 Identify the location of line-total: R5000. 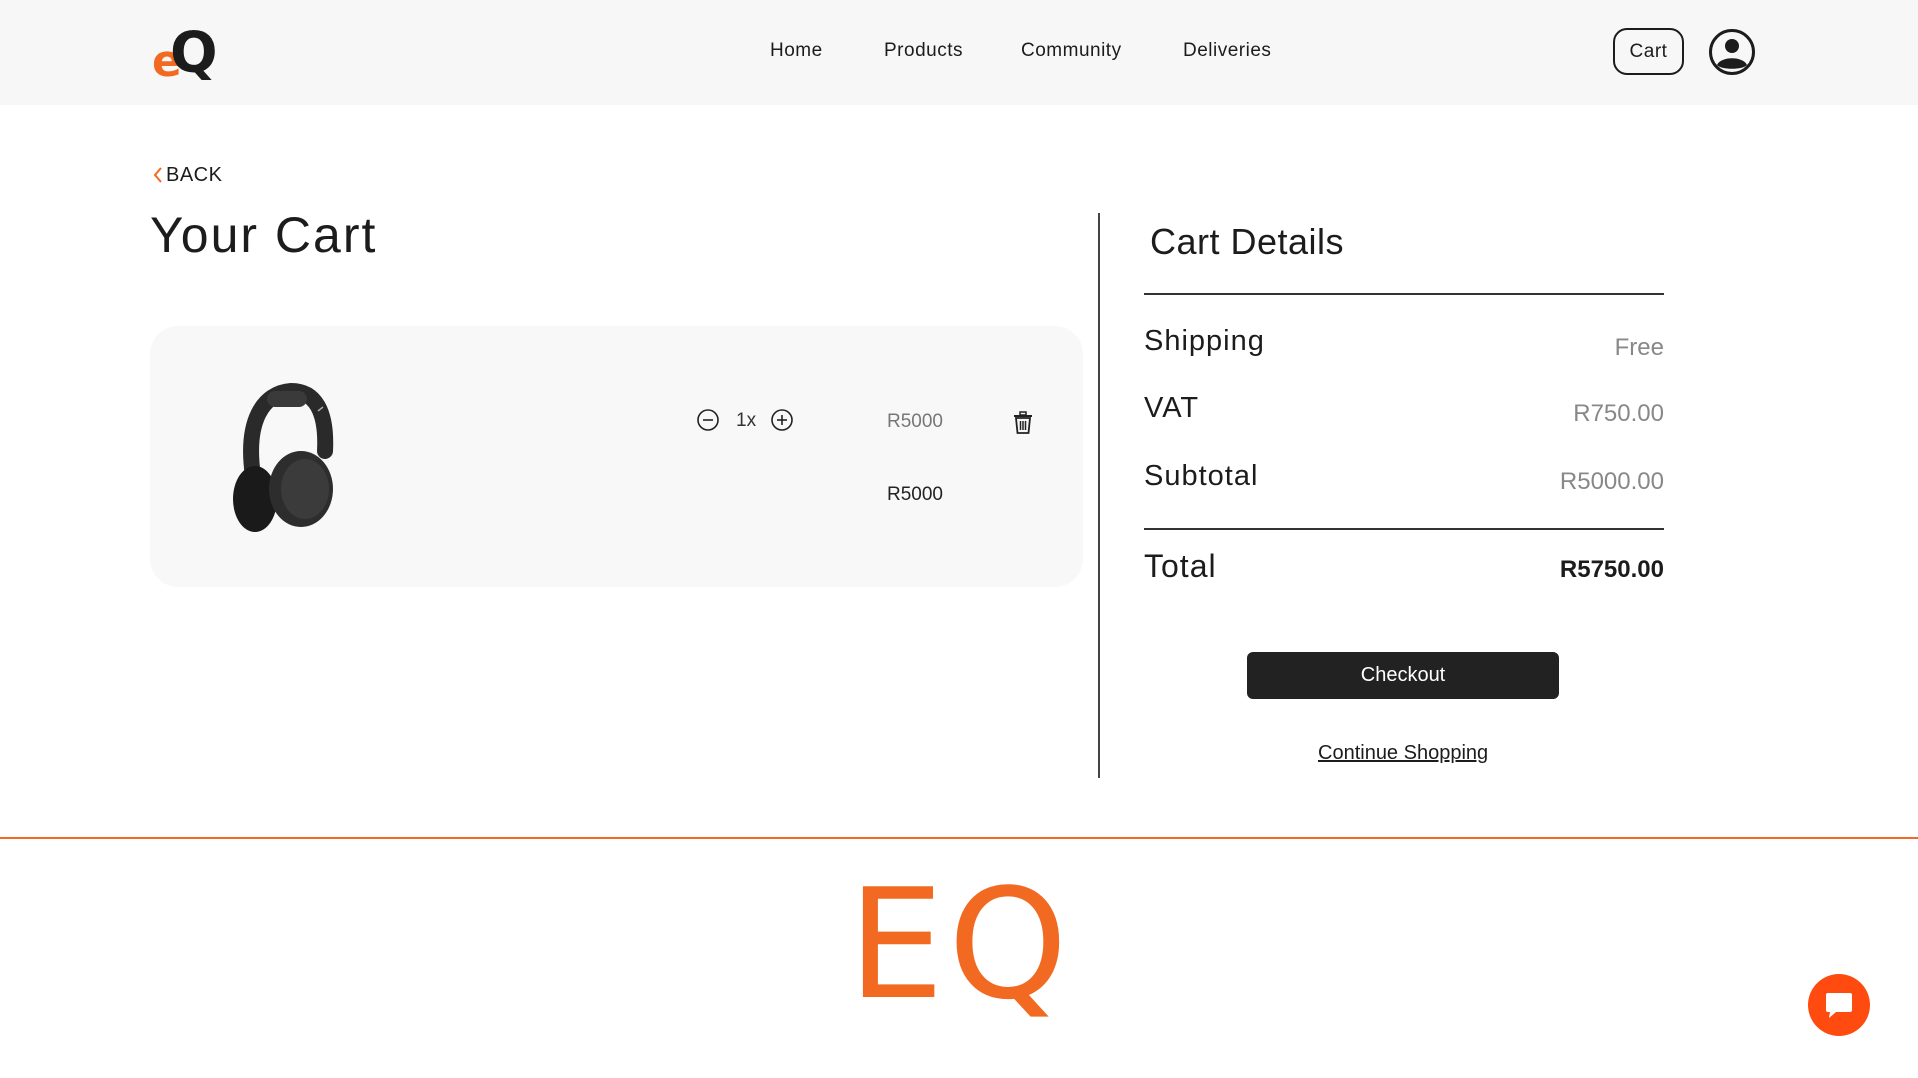
(915, 494).